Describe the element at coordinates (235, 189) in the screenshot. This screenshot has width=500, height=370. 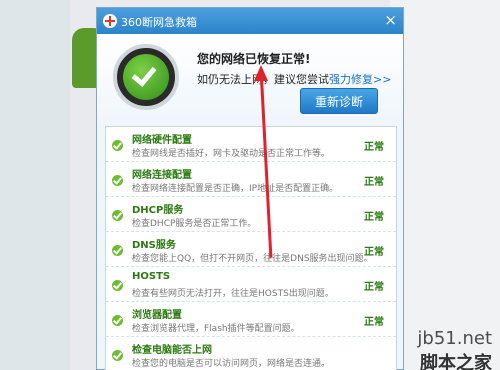
I see `check-desc: 检查网络连接配置是否正确，IP地址是否配置正确。` at that location.